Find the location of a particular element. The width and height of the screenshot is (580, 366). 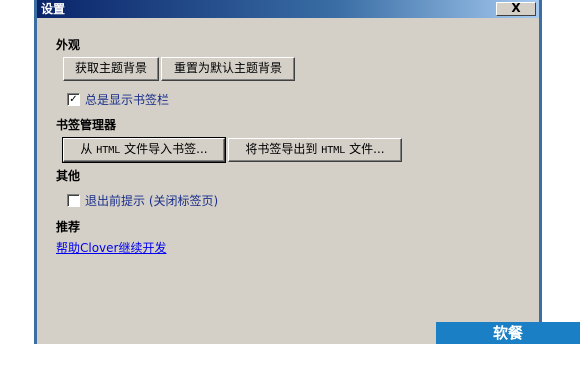

help-clover-link: 帮助Clover继续开发 is located at coordinates (111, 247).